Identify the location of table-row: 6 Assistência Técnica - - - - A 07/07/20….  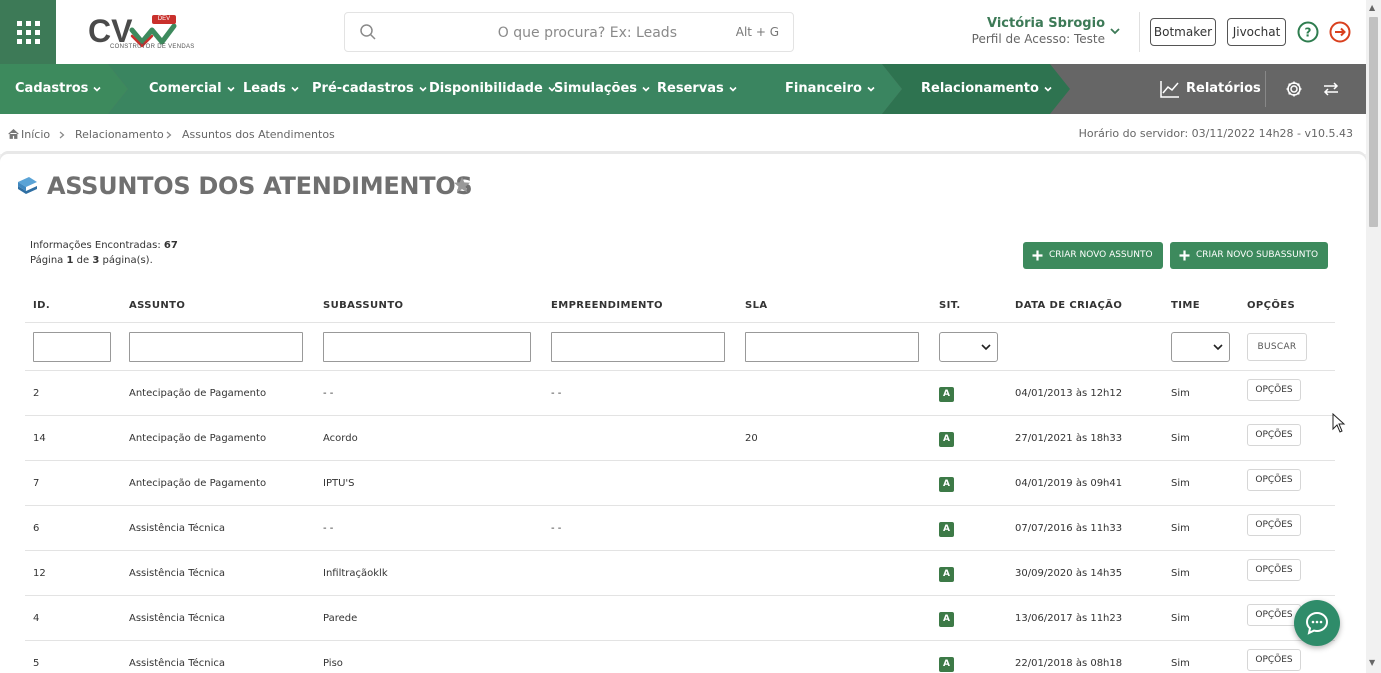
(680, 528).